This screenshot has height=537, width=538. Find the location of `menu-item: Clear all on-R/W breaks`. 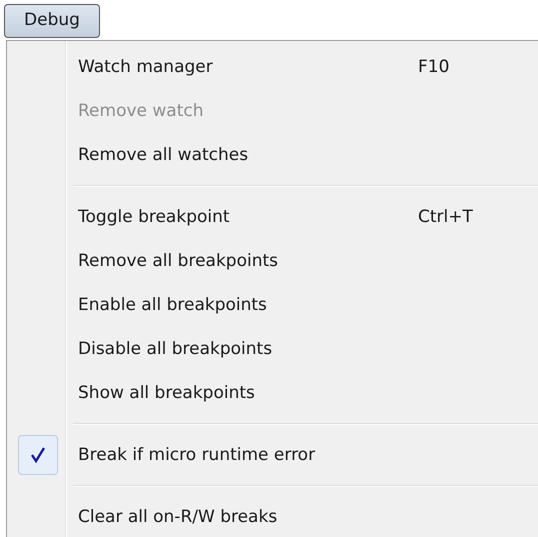

menu-item: Clear all on-R/W breaks is located at coordinates (272, 516).